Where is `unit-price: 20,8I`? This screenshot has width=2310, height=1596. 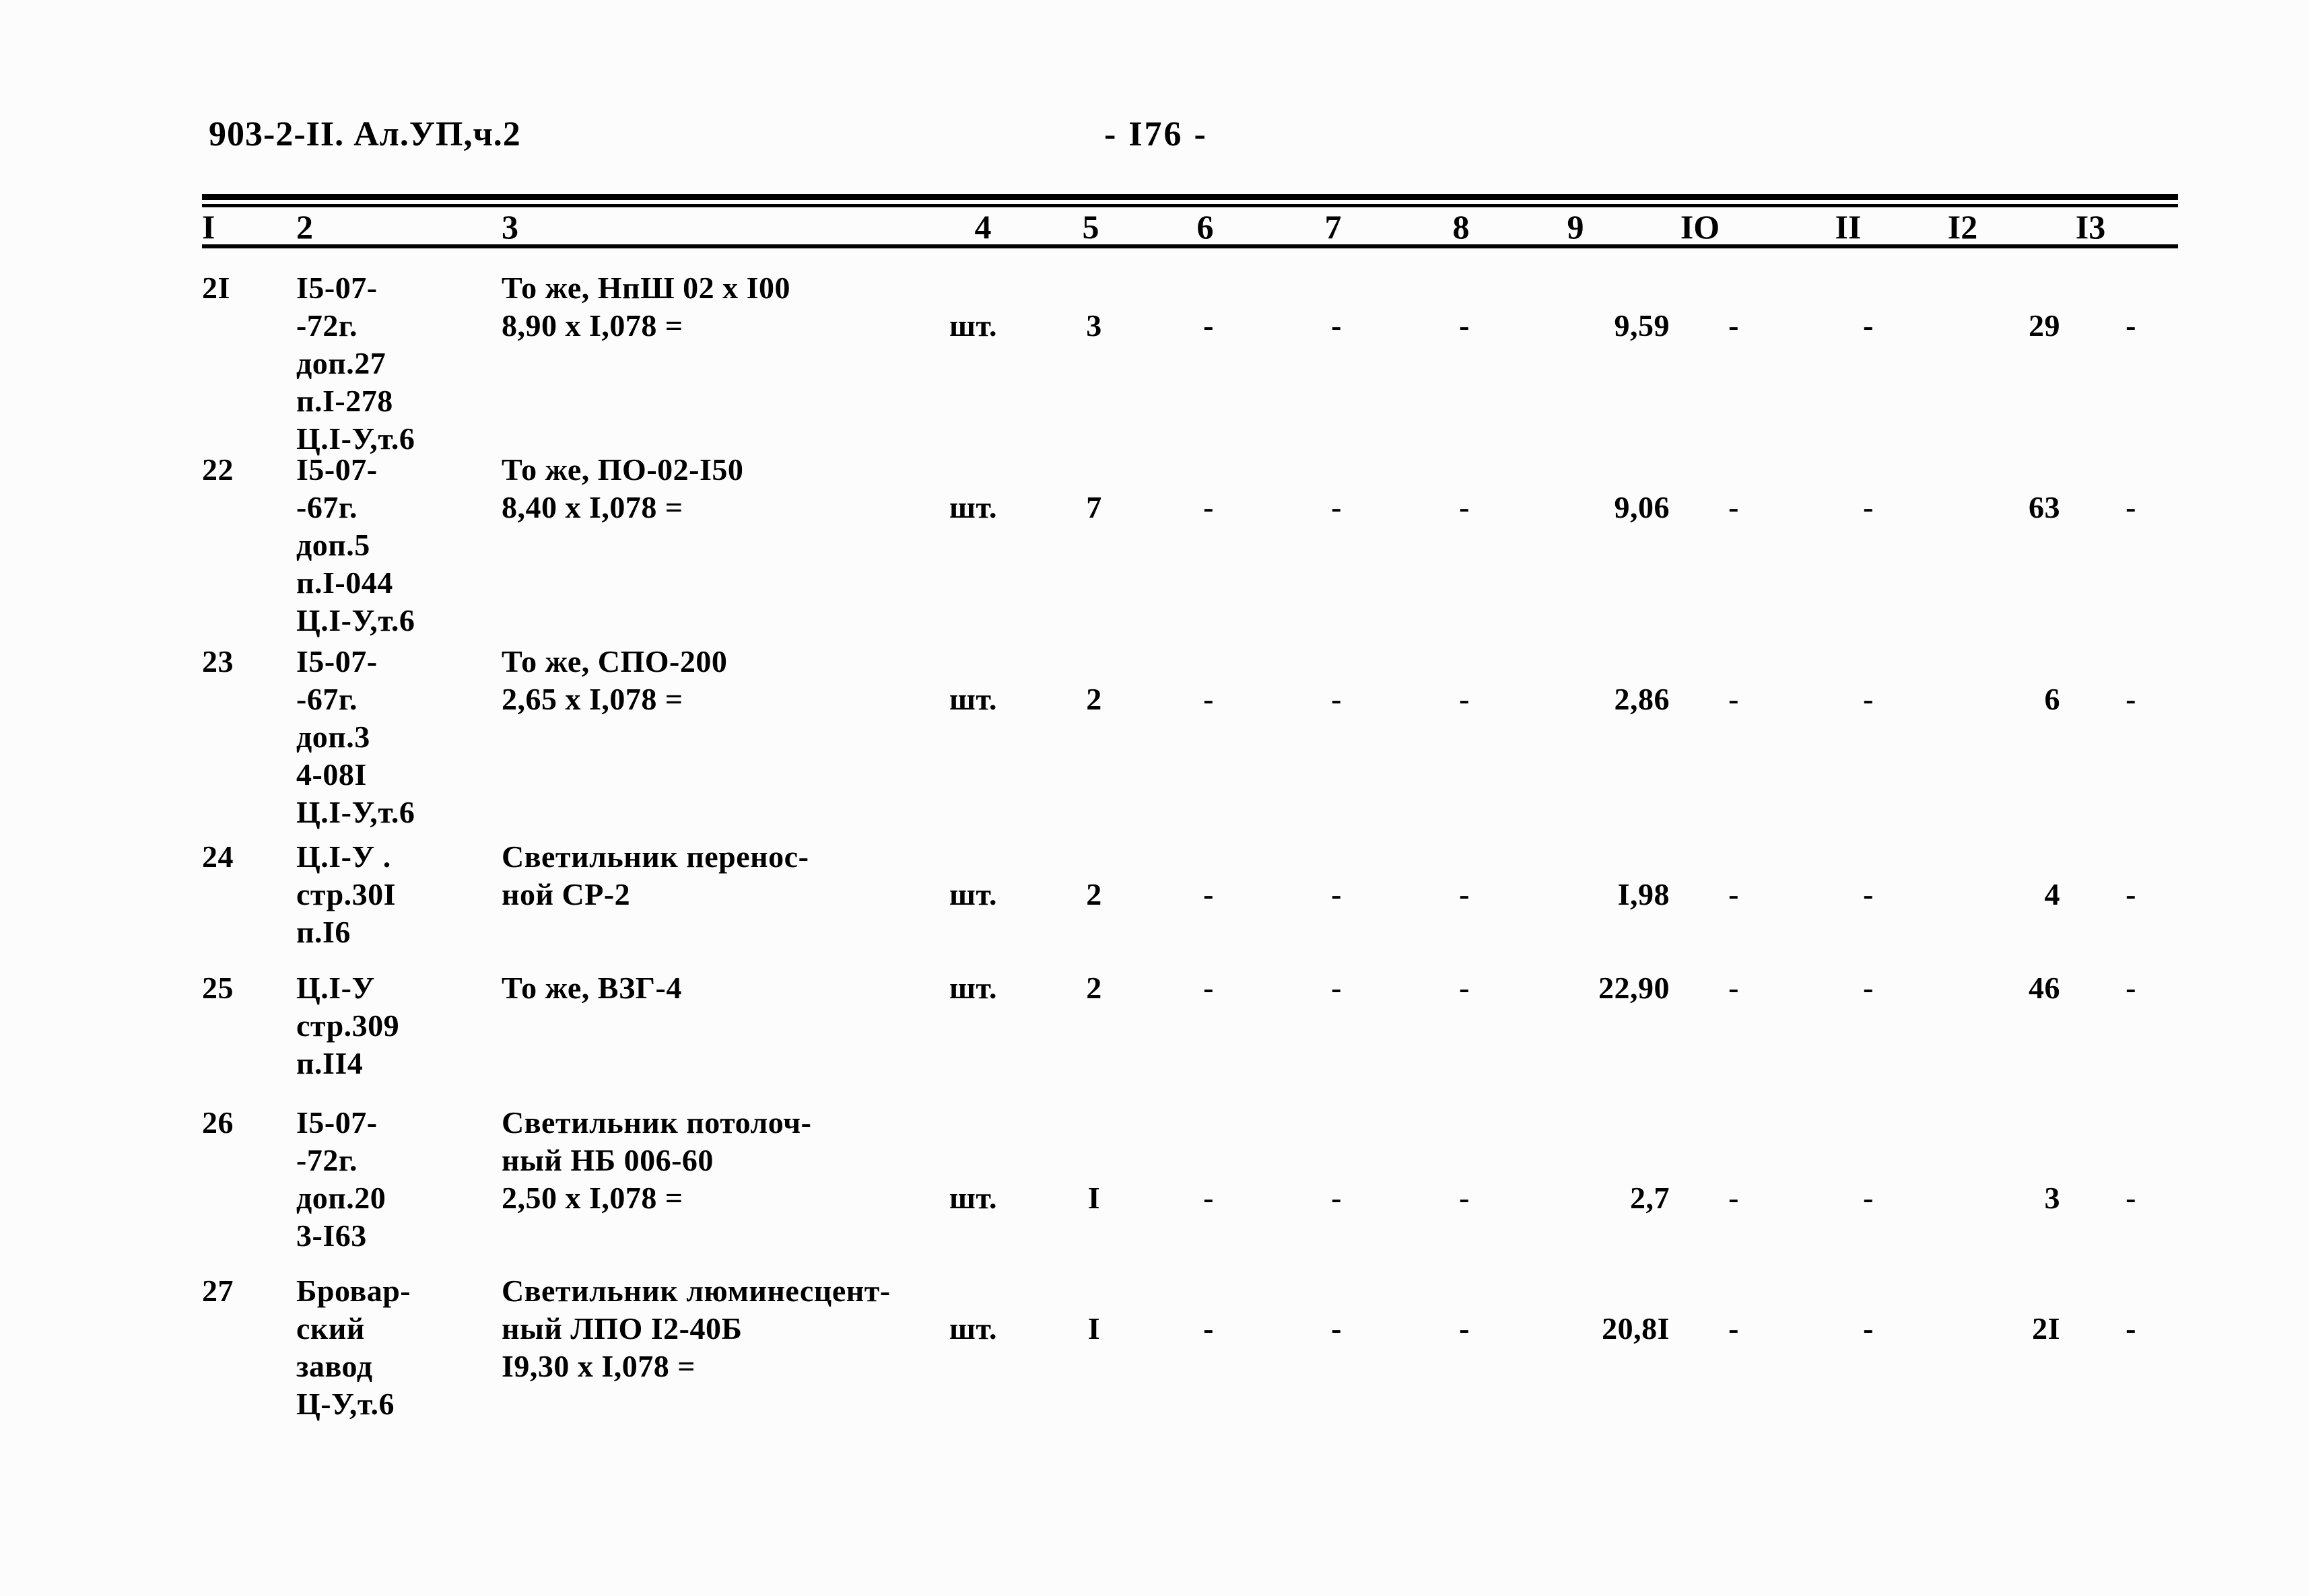 unit-price: 20,8I is located at coordinates (1636, 1328).